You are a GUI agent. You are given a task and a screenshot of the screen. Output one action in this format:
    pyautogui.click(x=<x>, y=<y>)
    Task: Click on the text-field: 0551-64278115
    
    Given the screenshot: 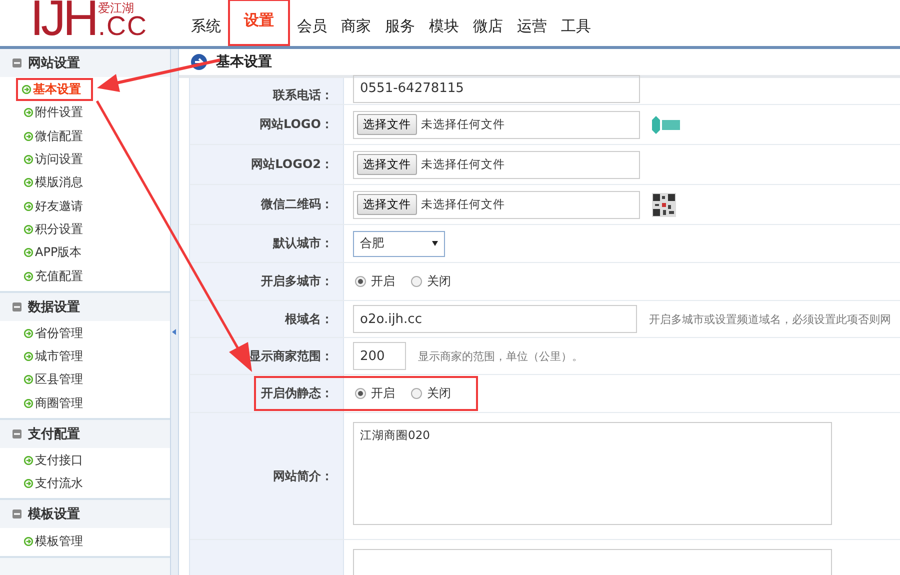 What is the action you would take?
    pyautogui.click(x=496, y=88)
    